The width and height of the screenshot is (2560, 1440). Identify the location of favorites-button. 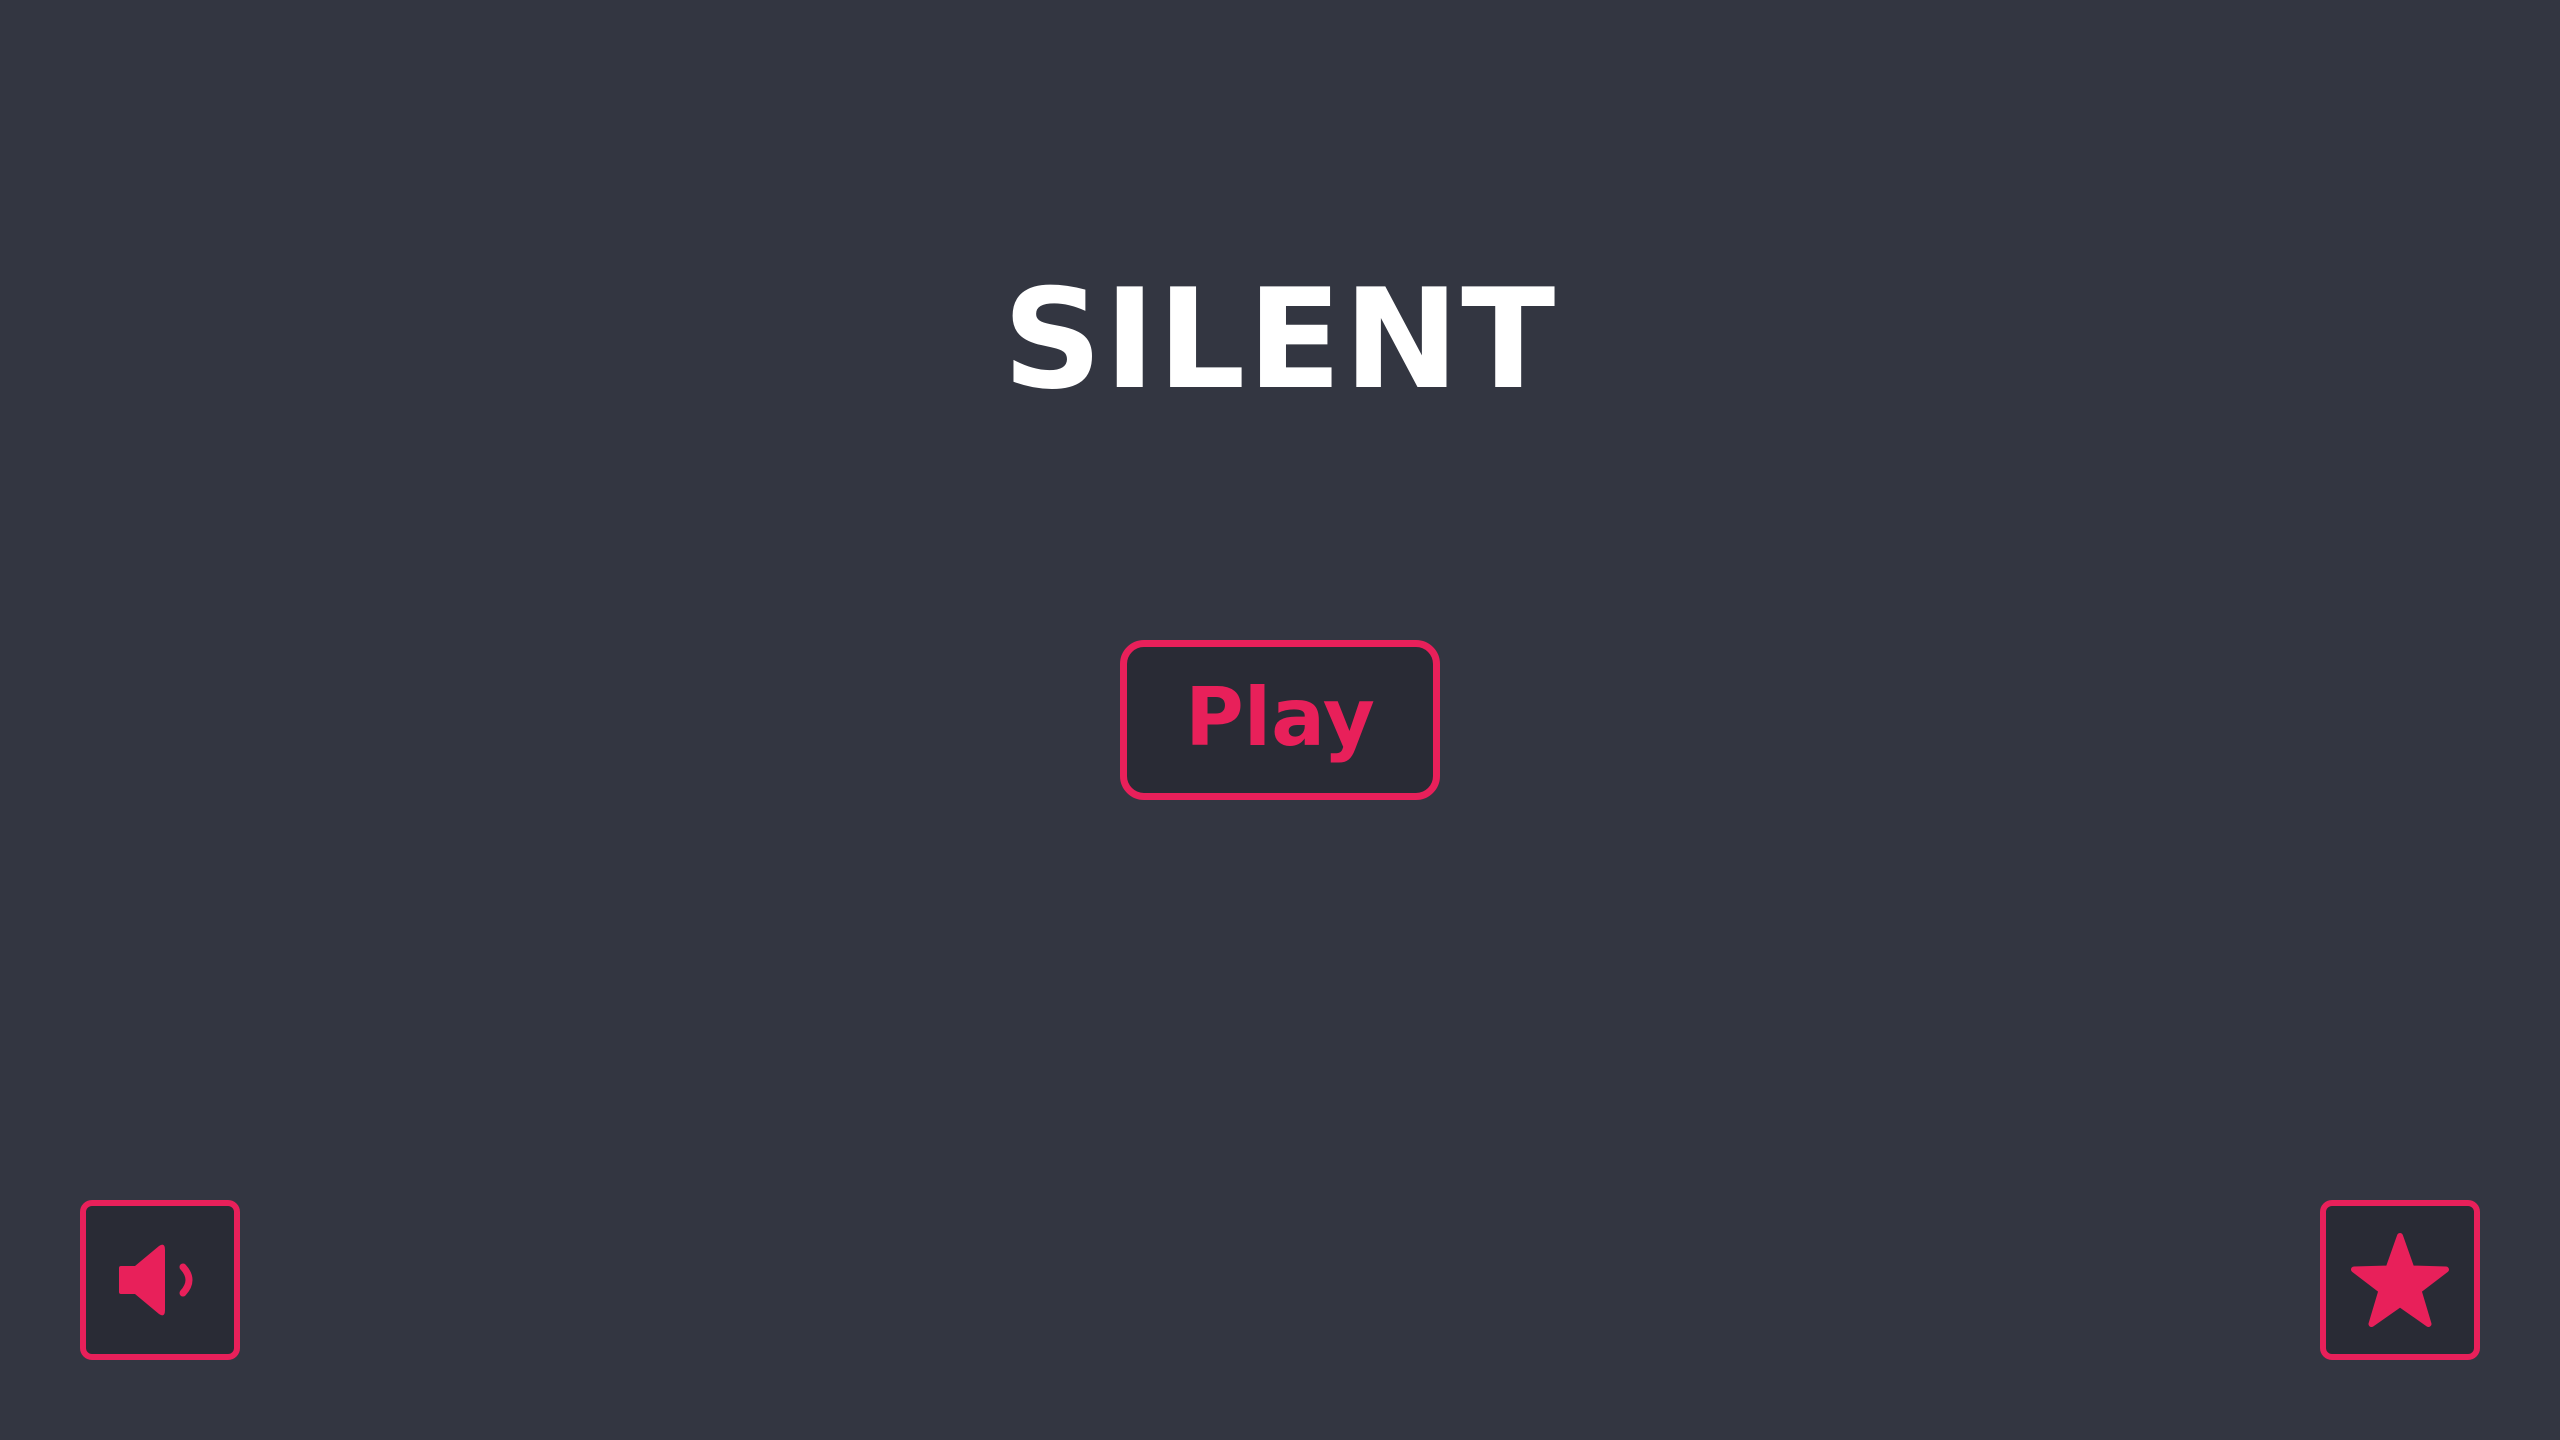
(2400, 1280).